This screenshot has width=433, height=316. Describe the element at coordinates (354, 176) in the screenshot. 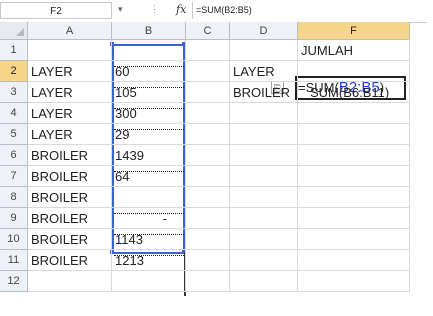

I see `cell-f7` at that location.